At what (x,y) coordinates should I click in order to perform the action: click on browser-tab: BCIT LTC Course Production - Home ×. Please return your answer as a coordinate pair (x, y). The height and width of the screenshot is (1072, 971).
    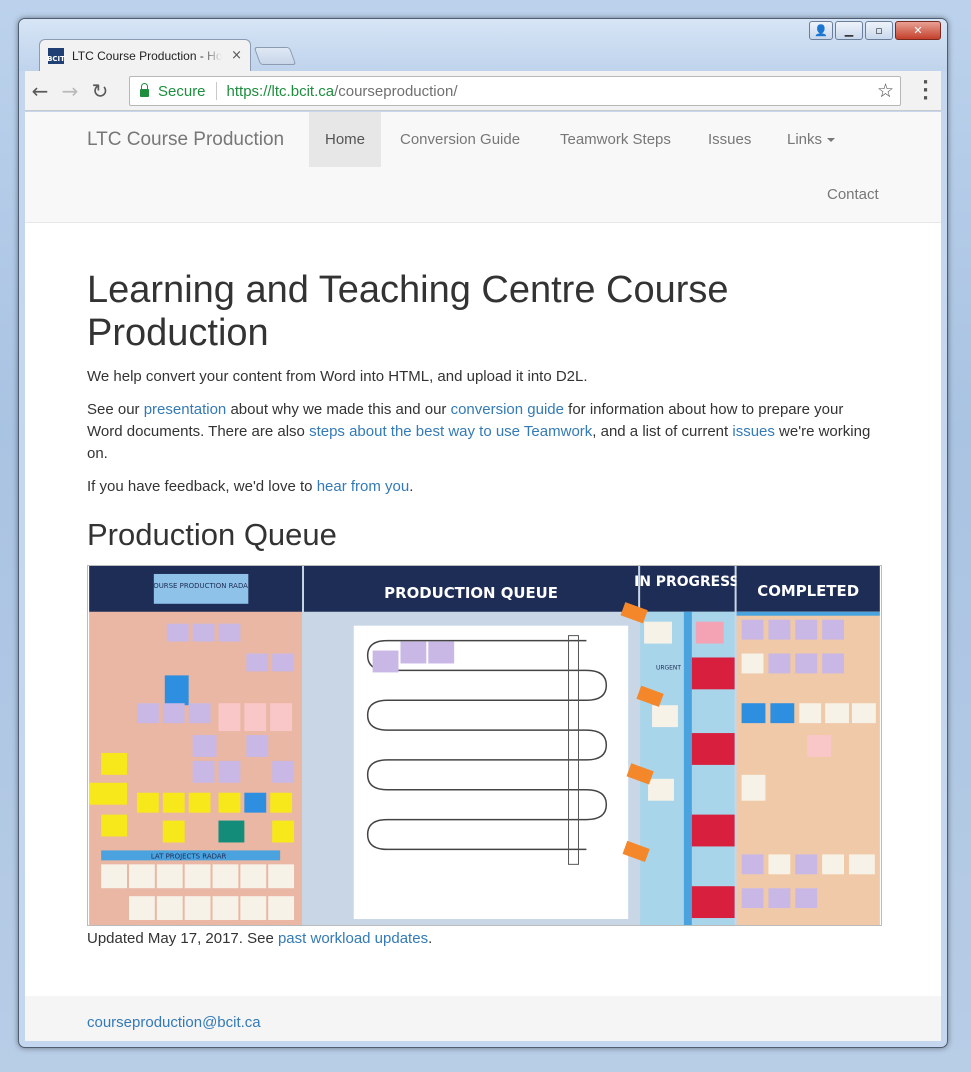
    Looking at the image, I should click on (145, 55).